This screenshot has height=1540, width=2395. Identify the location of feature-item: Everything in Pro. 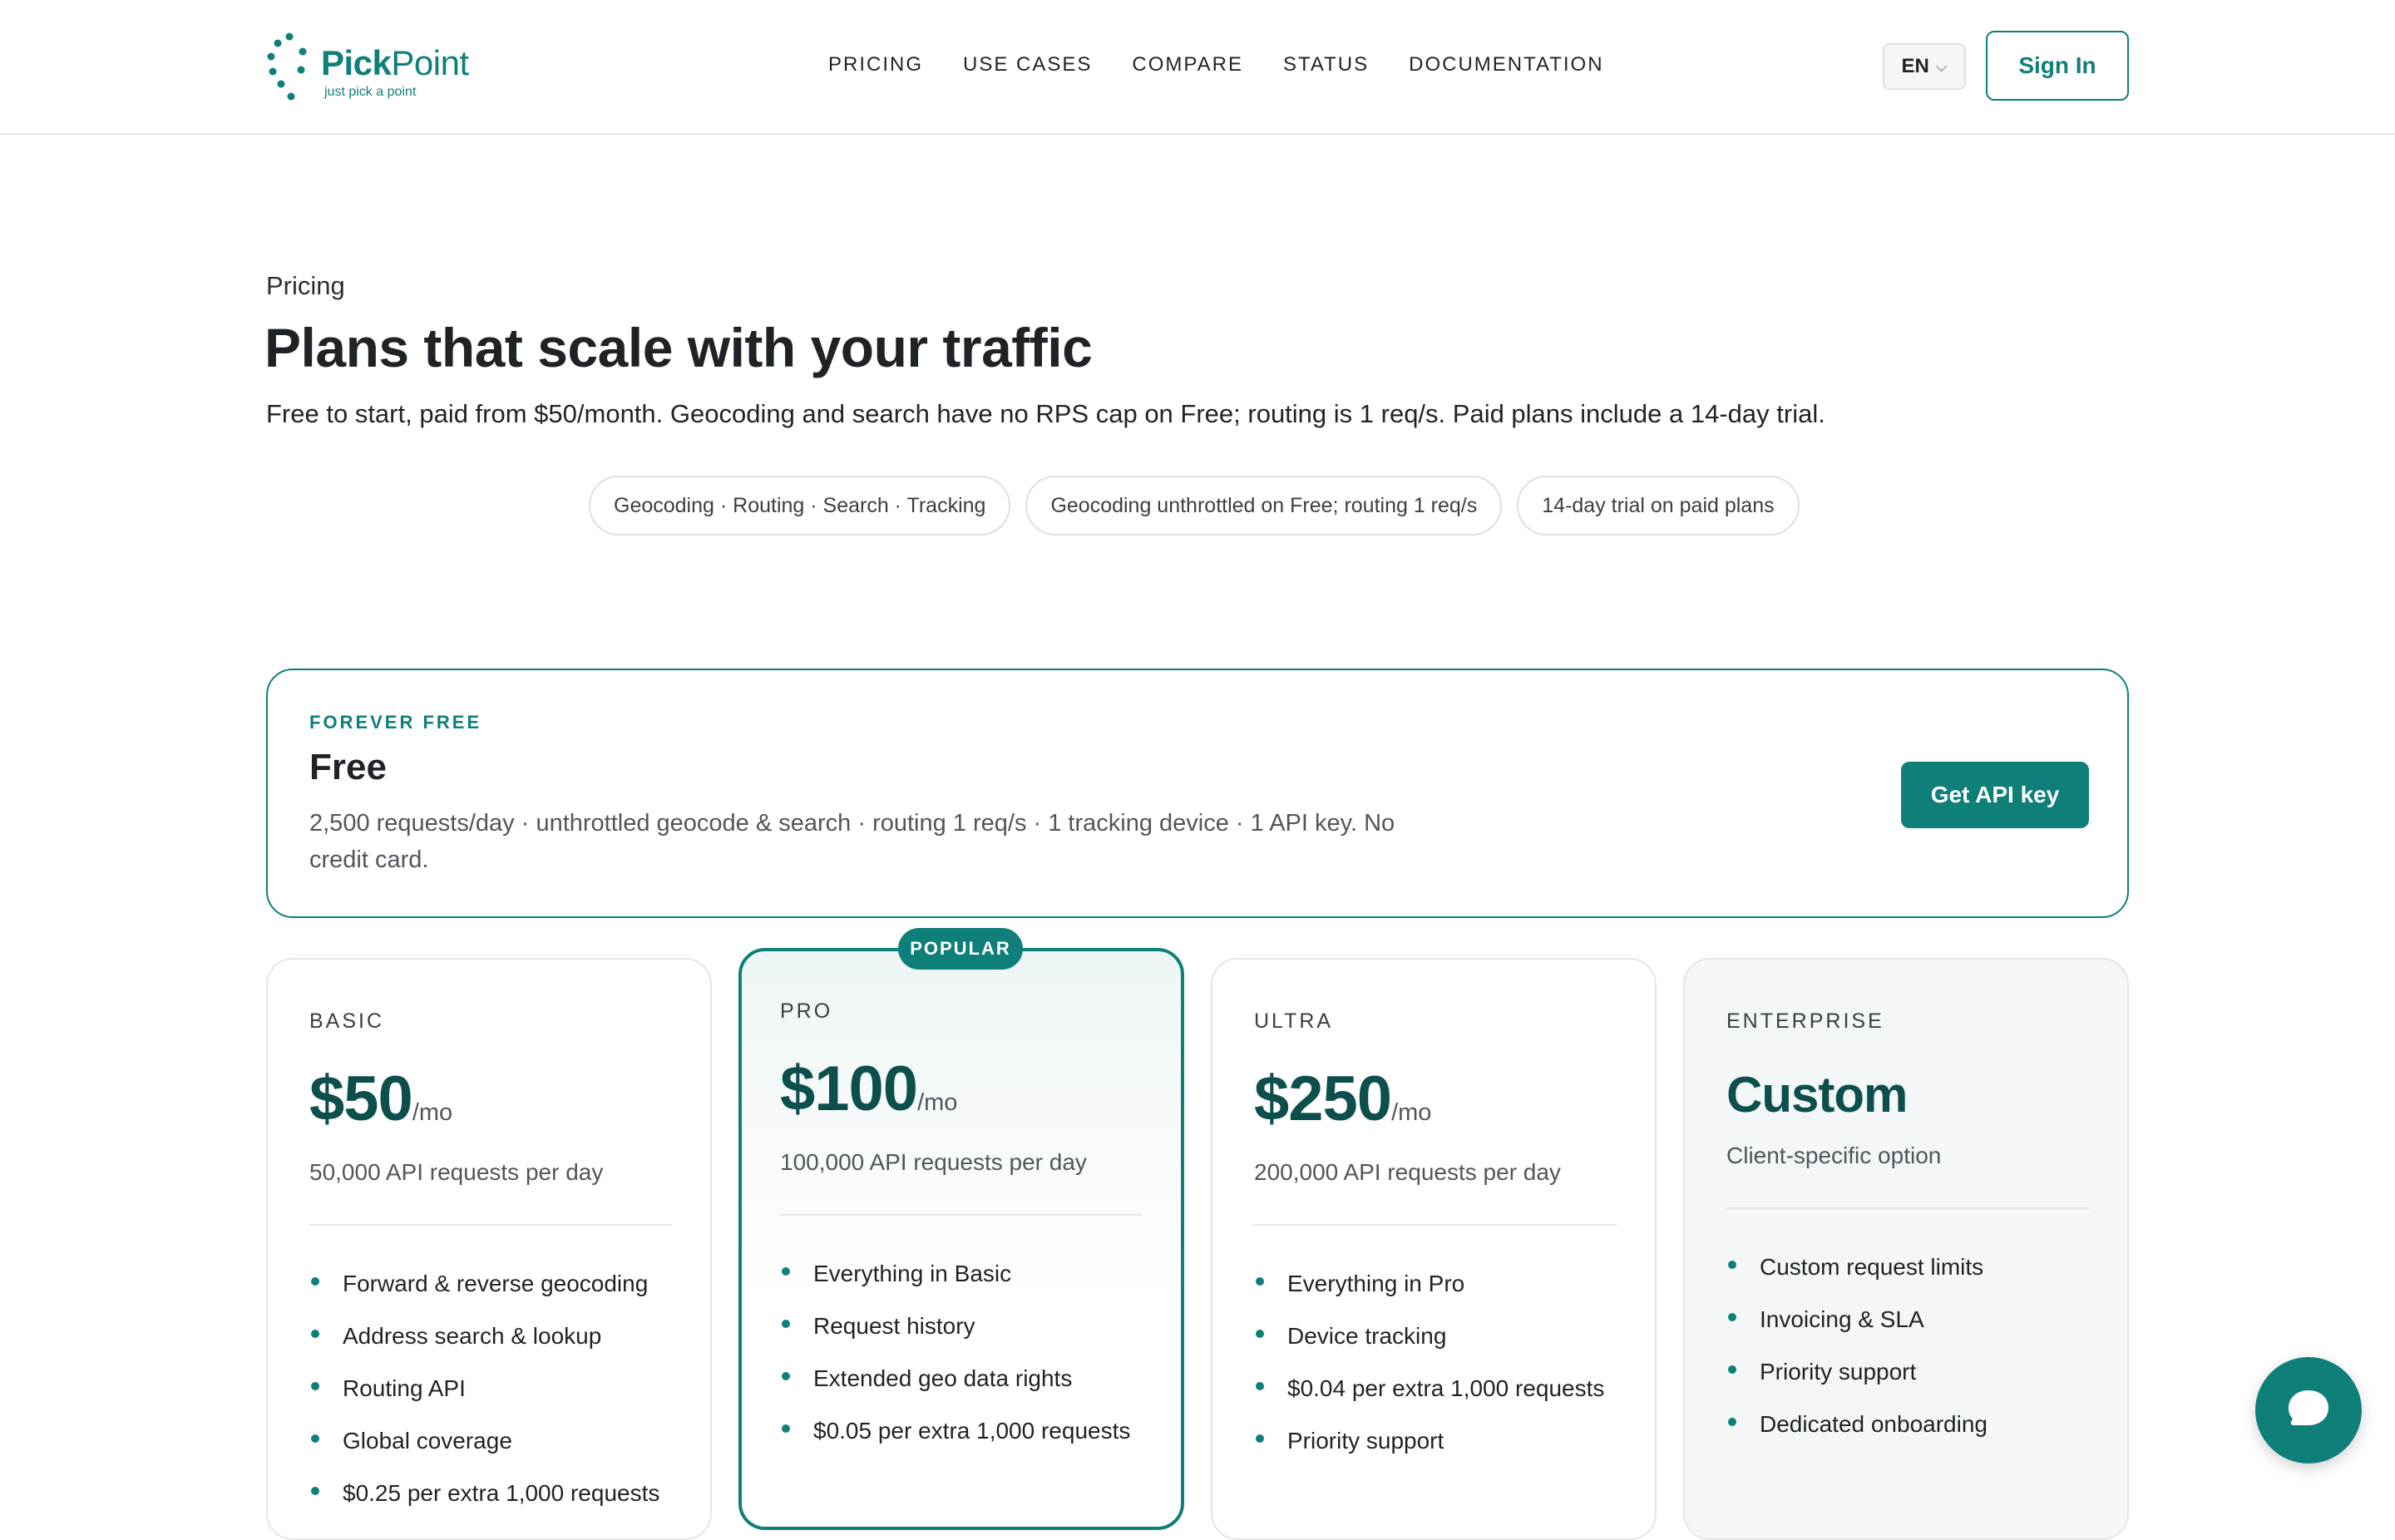
(1429, 1295).